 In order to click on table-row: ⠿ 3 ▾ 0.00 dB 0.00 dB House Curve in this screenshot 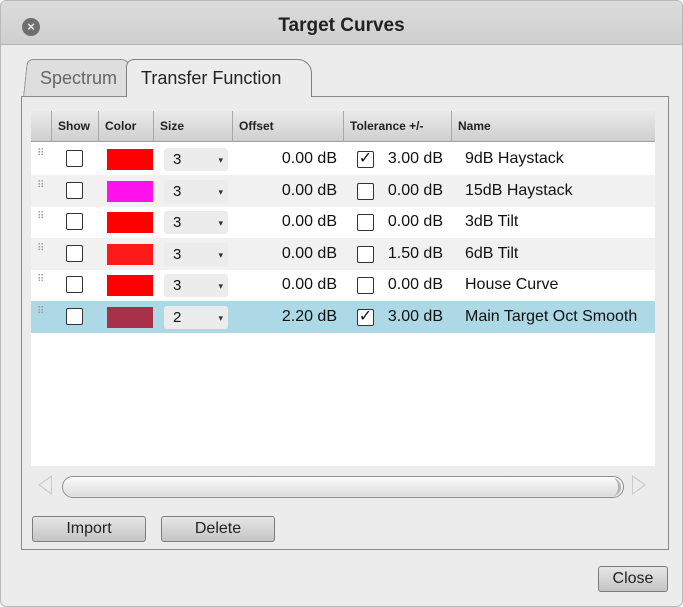, I will do `click(343, 285)`.